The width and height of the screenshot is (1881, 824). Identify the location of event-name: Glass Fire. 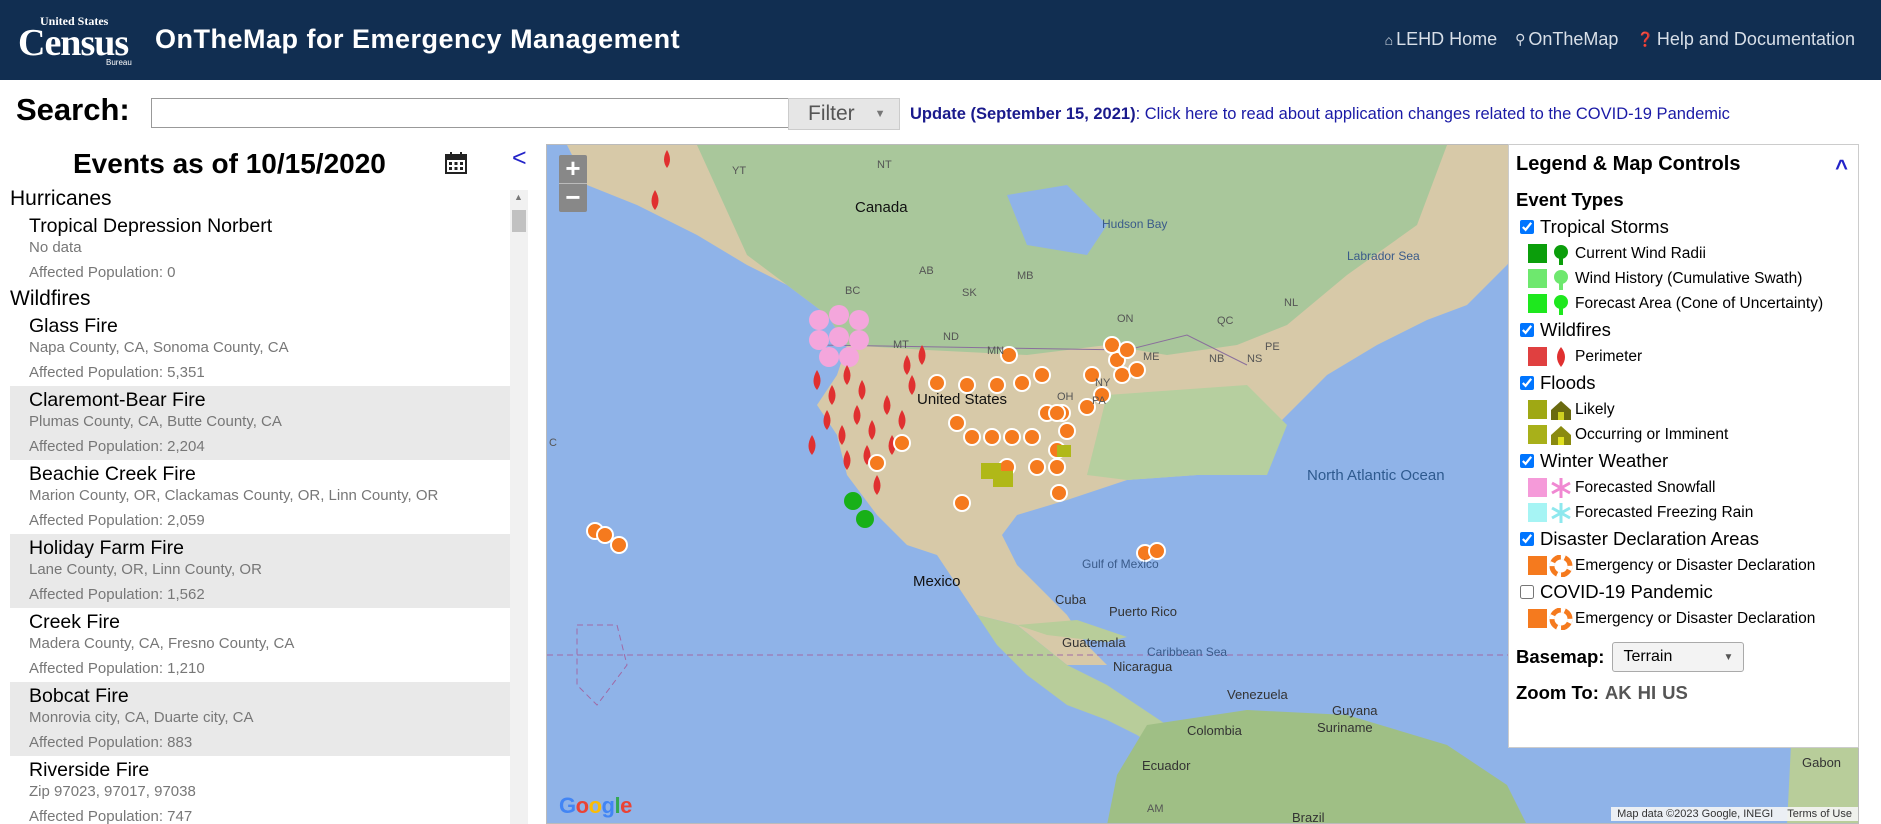
(73, 326).